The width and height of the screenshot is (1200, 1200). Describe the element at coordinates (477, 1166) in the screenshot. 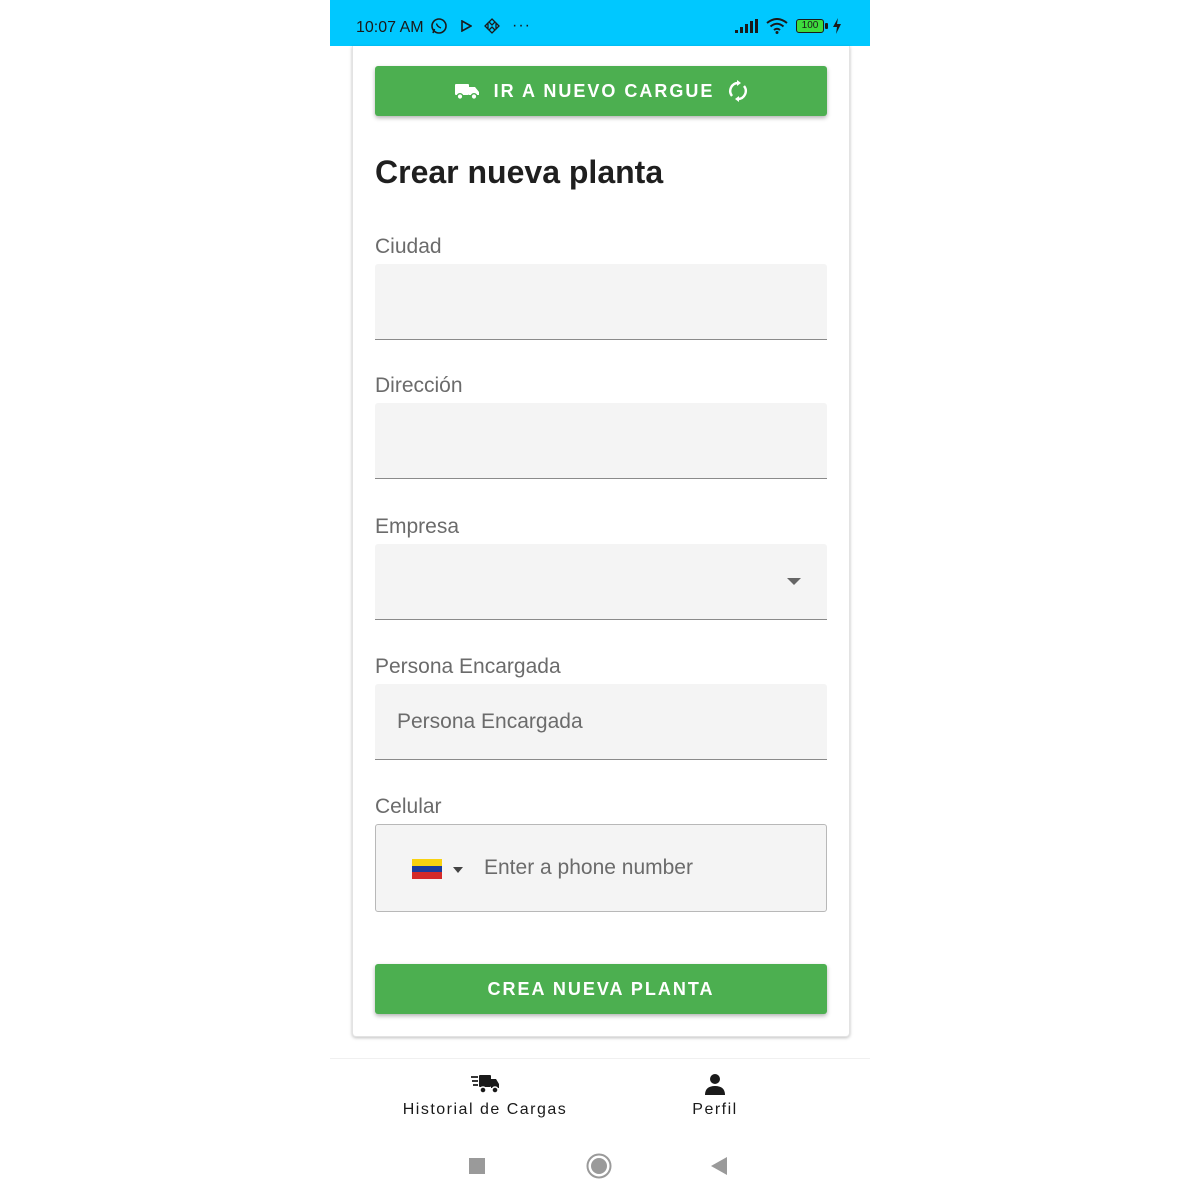

I see `square-recents-icon` at that location.